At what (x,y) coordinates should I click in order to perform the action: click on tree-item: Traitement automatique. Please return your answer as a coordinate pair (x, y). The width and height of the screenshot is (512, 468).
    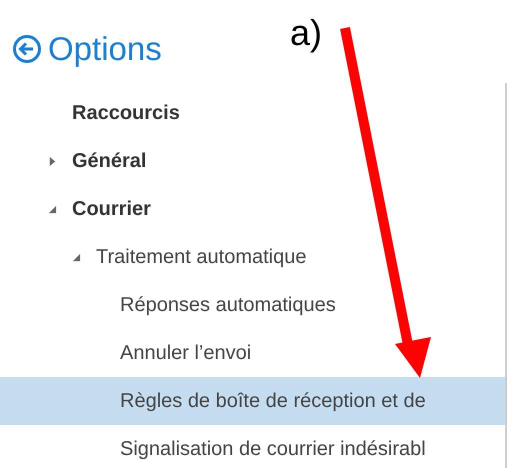
    Looking at the image, I should click on (252, 257).